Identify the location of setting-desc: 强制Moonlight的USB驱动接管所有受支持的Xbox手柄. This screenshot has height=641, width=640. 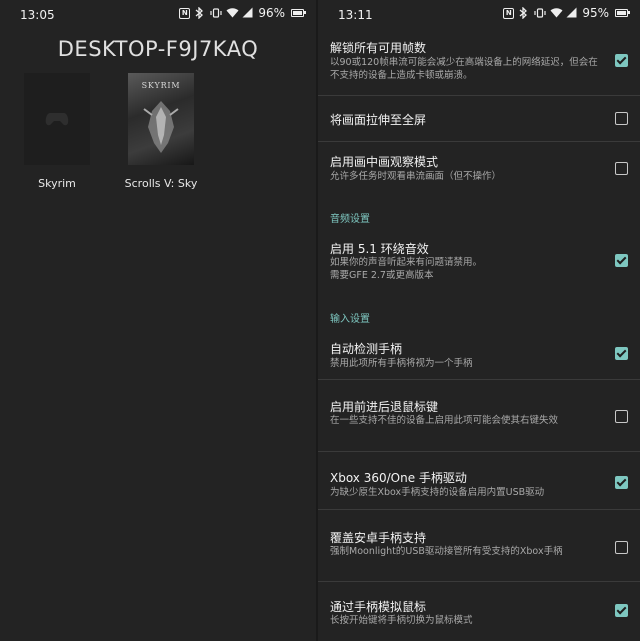
(446, 551).